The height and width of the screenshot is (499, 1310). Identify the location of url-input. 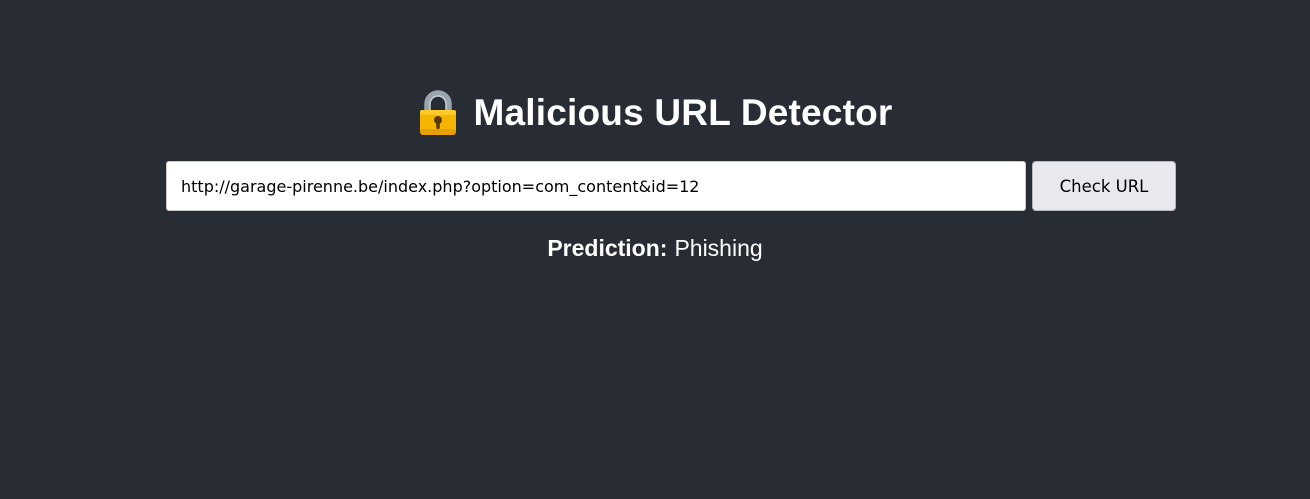
(596, 186).